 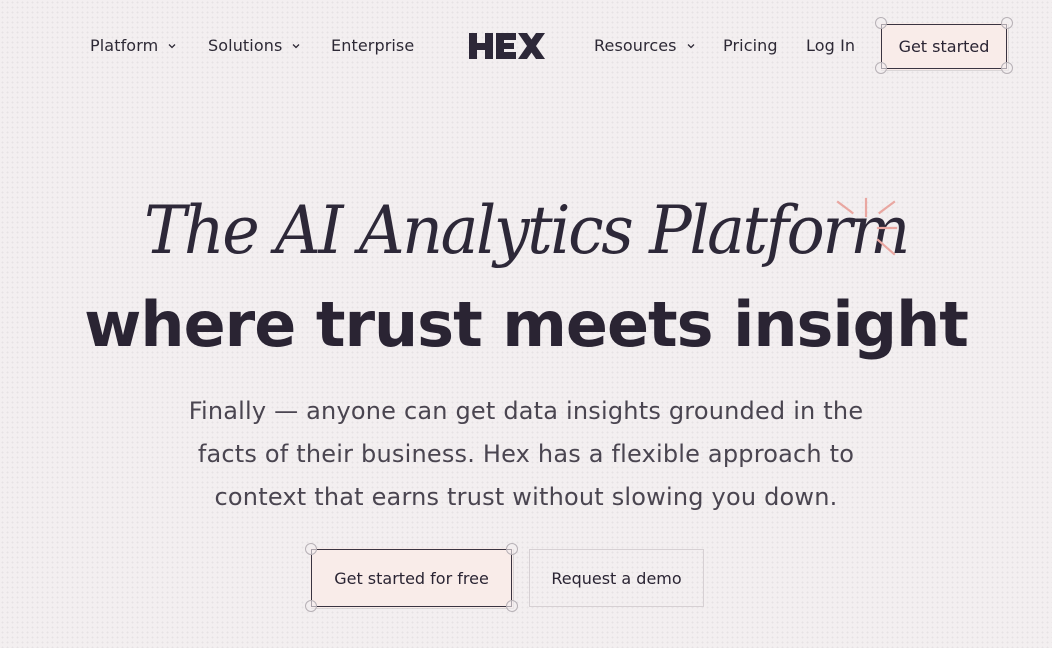 What do you see at coordinates (867, 229) in the screenshot?
I see `sparkle-icon` at bounding box center [867, 229].